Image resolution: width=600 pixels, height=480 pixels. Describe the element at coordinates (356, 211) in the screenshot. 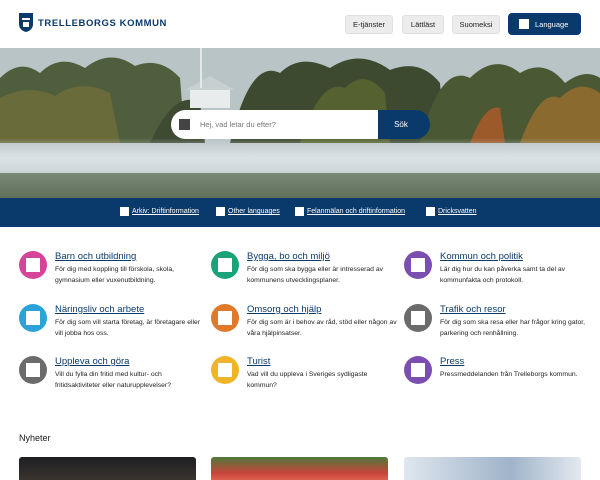

I see `quicklink-label: Felanmälan och driftinformation` at that location.